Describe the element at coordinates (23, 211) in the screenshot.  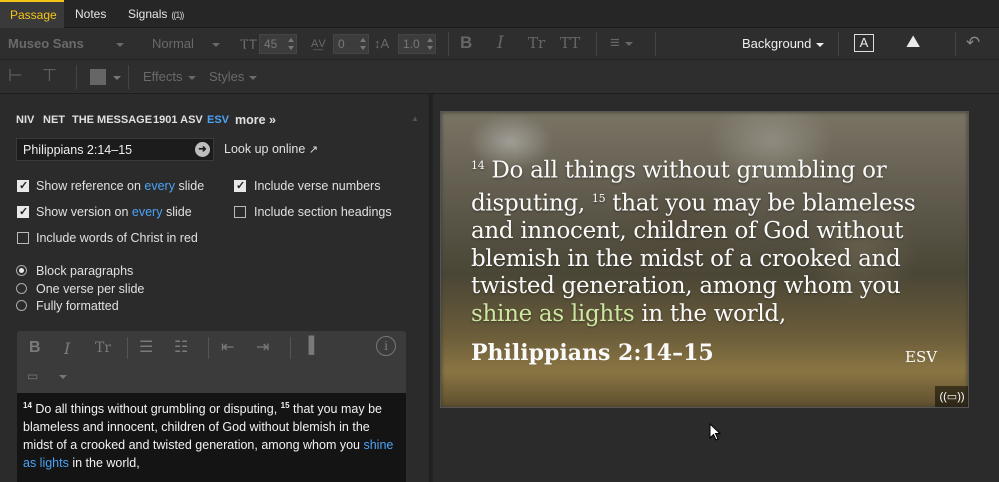
I see `show-version-checkbox` at that location.